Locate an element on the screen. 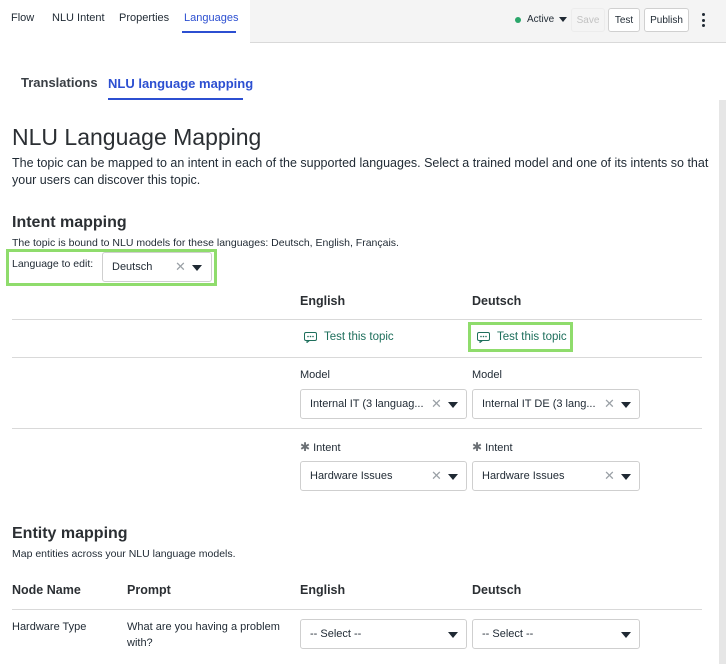 The width and height of the screenshot is (726, 664). top-nav-tabs: Flow NLU Intent Properties Languages is located at coordinates (125, 21).